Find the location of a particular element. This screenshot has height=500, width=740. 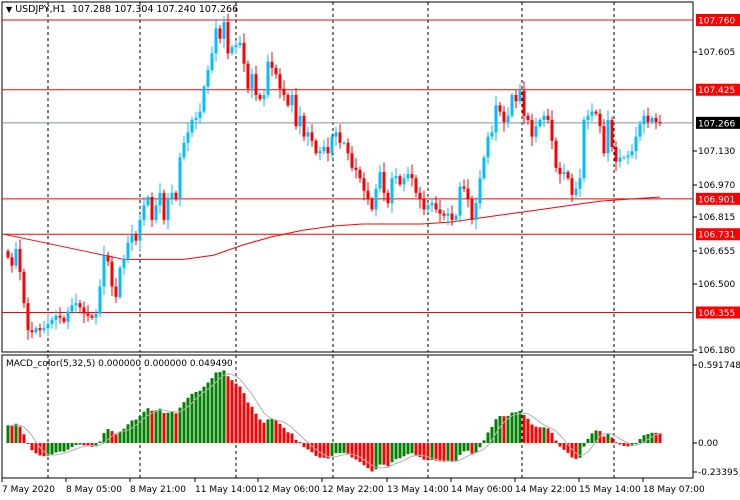

x-tick-label: 15 May 14:00 is located at coordinates (610, 490).